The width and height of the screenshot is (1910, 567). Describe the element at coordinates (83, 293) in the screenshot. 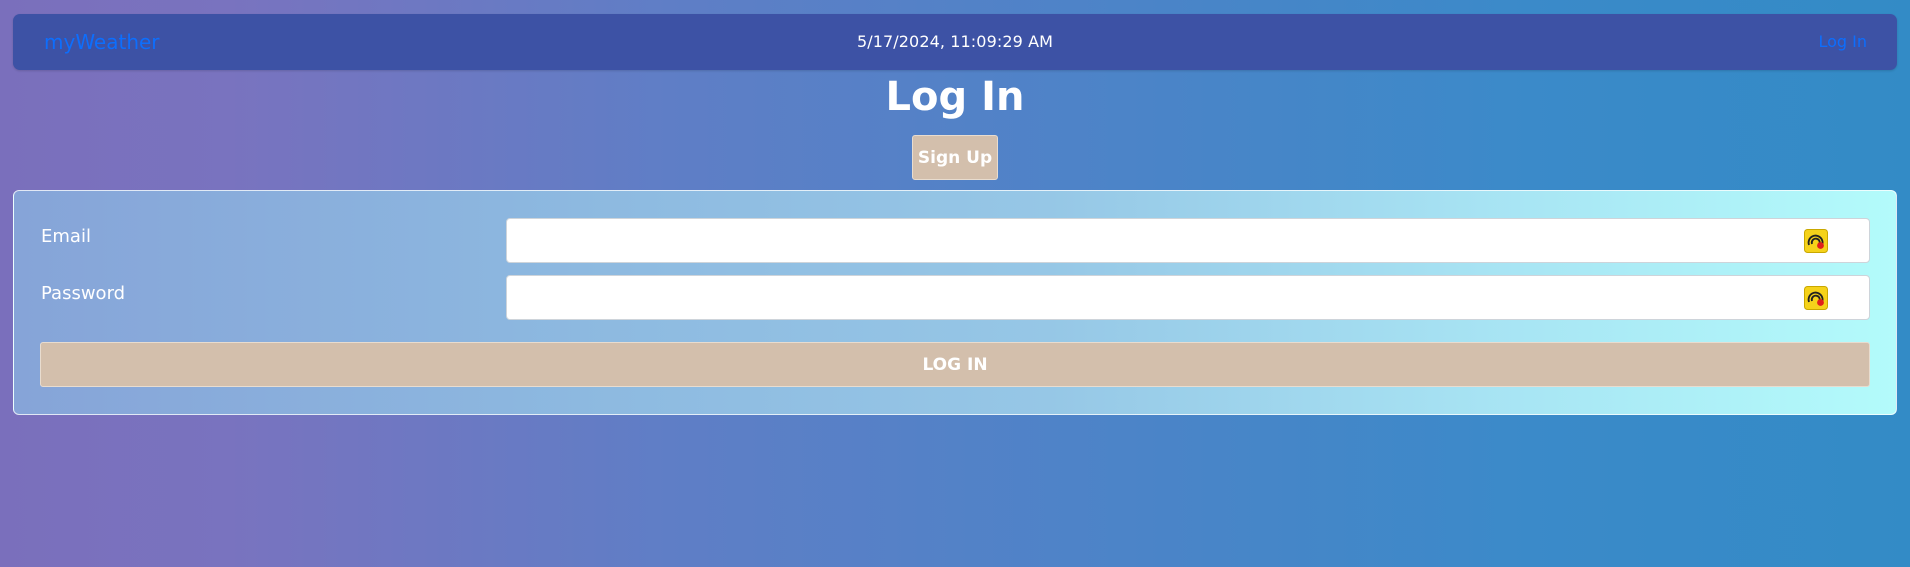

I see `password-label: Password` at that location.